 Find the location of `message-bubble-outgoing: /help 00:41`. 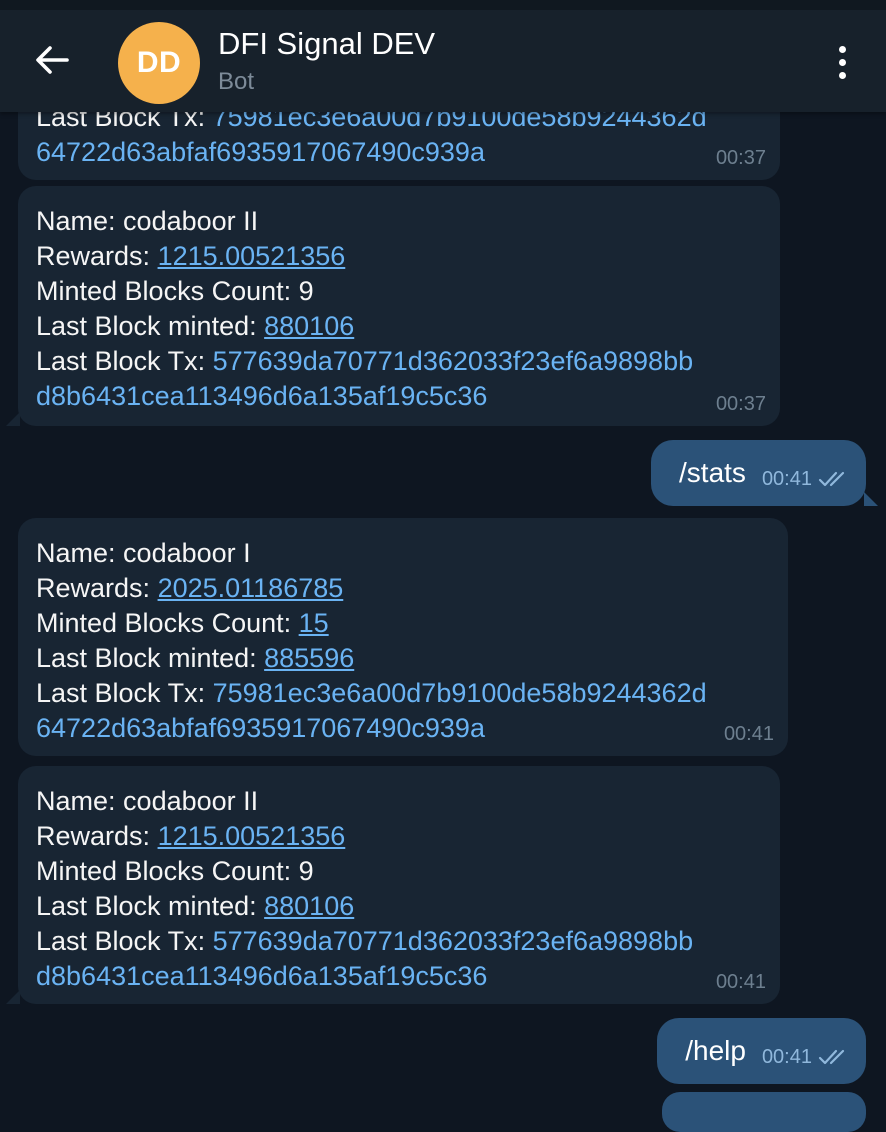

message-bubble-outgoing: /help 00:41 is located at coordinates (761, 1051).